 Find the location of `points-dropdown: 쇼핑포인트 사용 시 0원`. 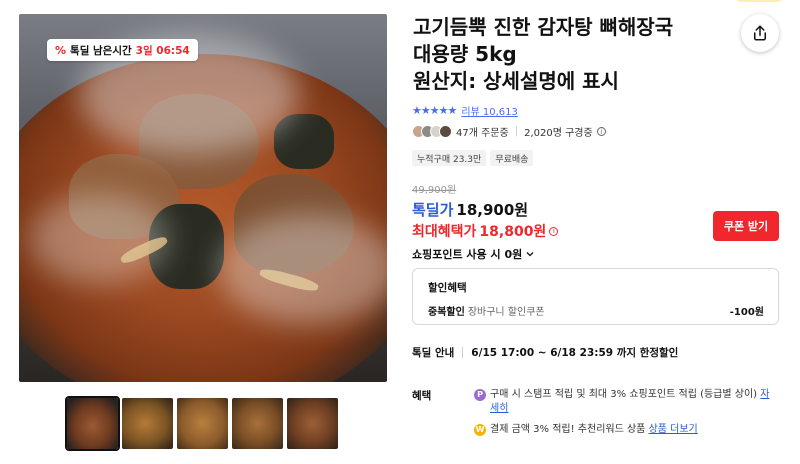

points-dropdown: 쇼핑포인트 사용 시 0원 is located at coordinates (473, 254).